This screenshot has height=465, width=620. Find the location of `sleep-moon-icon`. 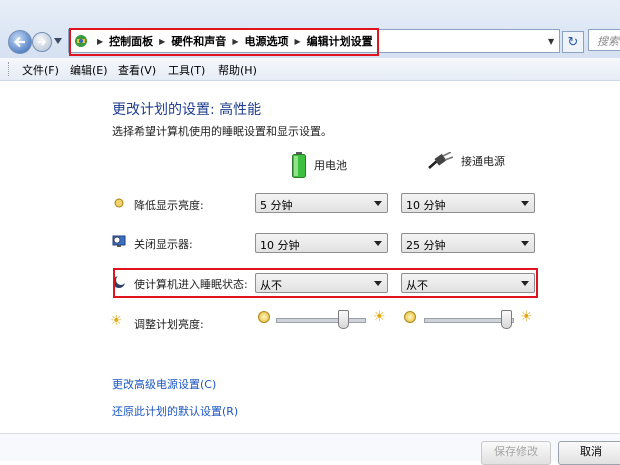

sleep-moon-icon is located at coordinates (119, 281).